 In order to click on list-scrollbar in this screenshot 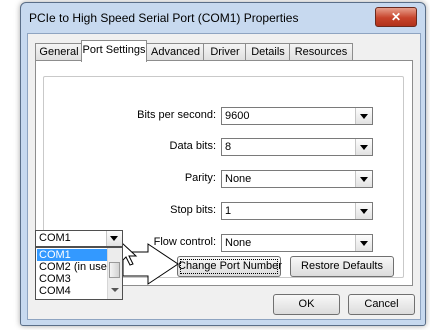, I will do `click(114, 273)`.